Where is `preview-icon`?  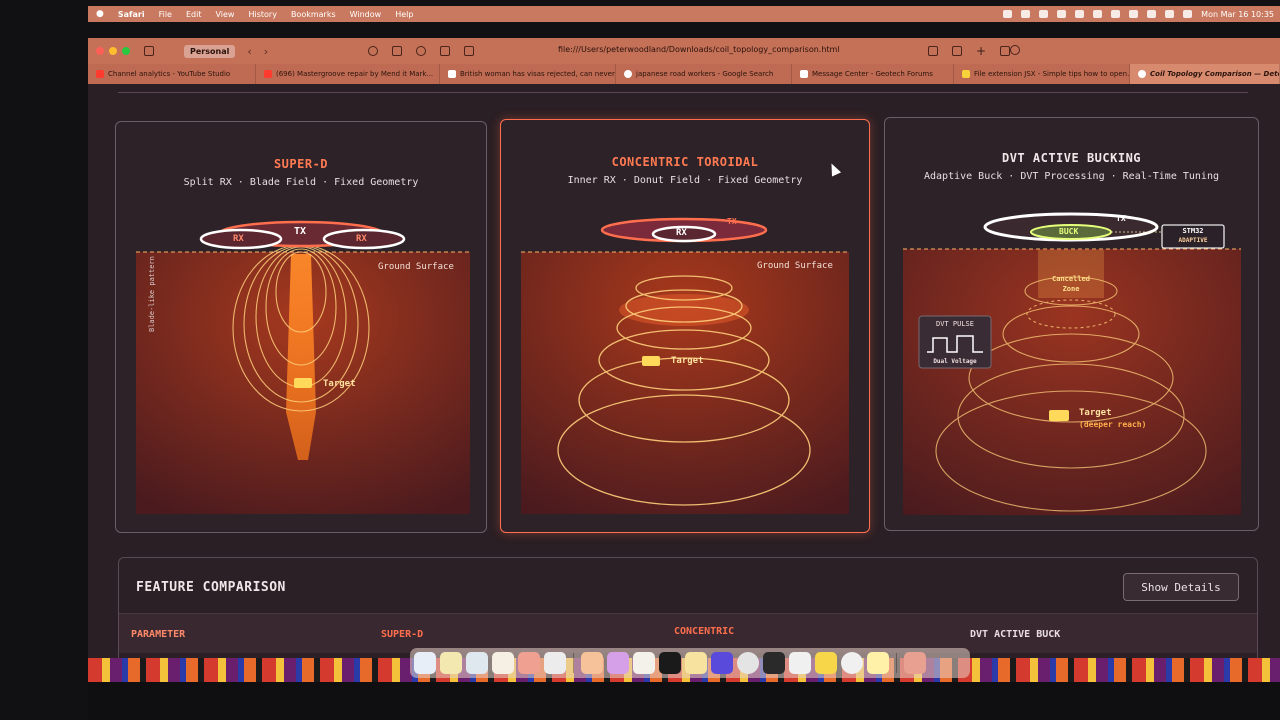 preview-icon is located at coordinates (592, 663).